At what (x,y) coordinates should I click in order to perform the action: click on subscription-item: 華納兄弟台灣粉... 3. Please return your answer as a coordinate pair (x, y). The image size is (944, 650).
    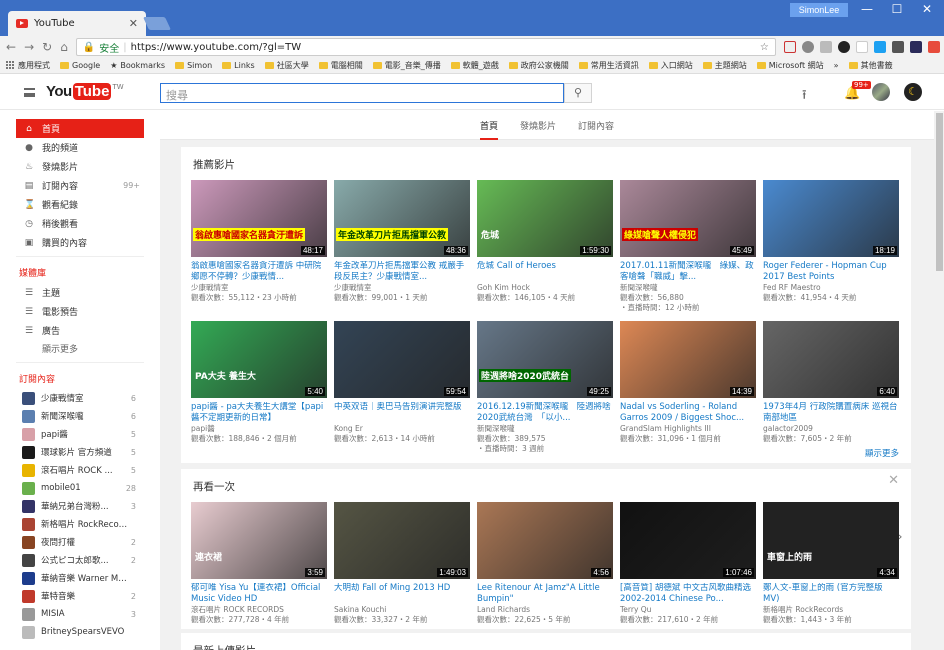
    Looking at the image, I should click on (80, 506).